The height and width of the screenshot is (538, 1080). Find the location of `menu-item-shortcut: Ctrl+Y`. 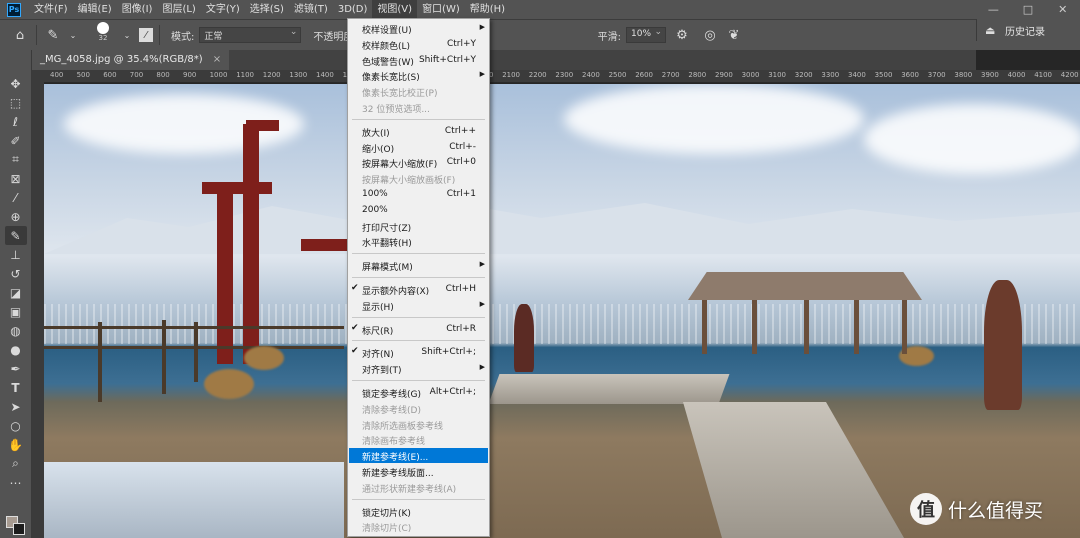

menu-item-shortcut: Ctrl+Y is located at coordinates (461, 43).